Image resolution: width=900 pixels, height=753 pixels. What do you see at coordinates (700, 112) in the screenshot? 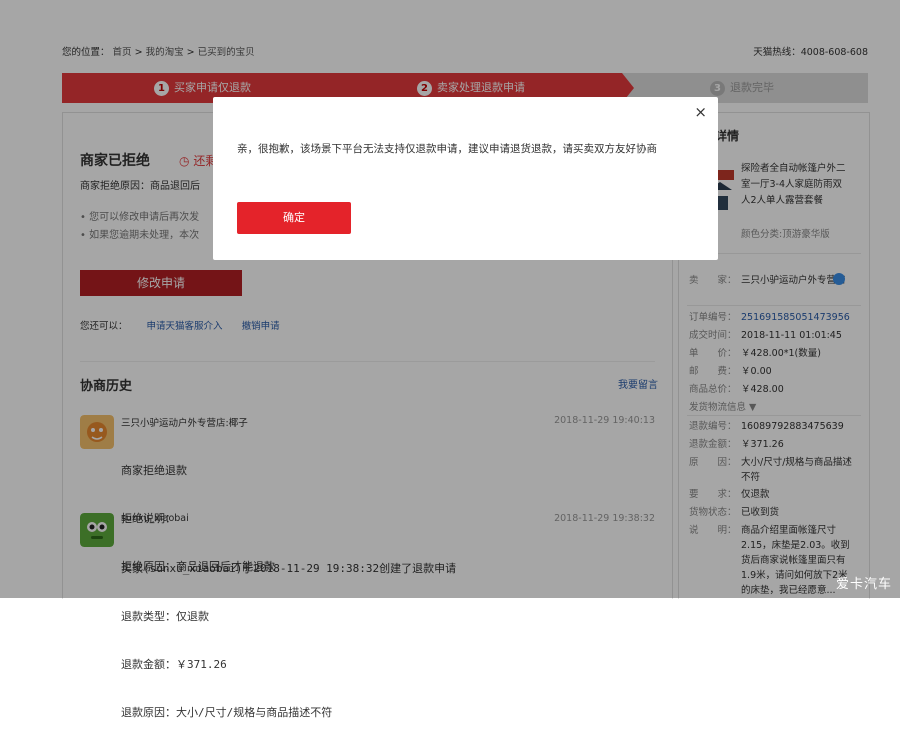
I see `close-icon: ×` at bounding box center [700, 112].